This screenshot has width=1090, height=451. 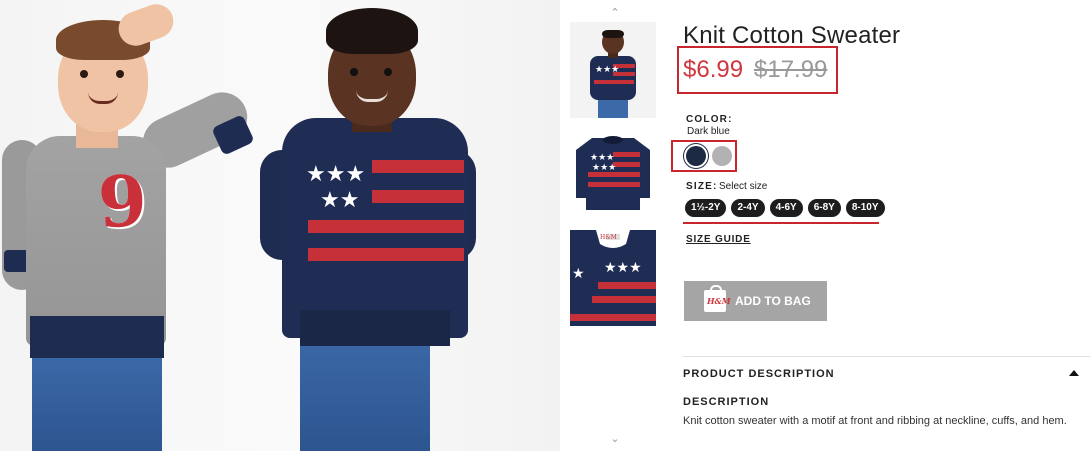 What do you see at coordinates (1074, 373) in the screenshot?
I see `caret-up-icon` at bounding box center [1074, 373].